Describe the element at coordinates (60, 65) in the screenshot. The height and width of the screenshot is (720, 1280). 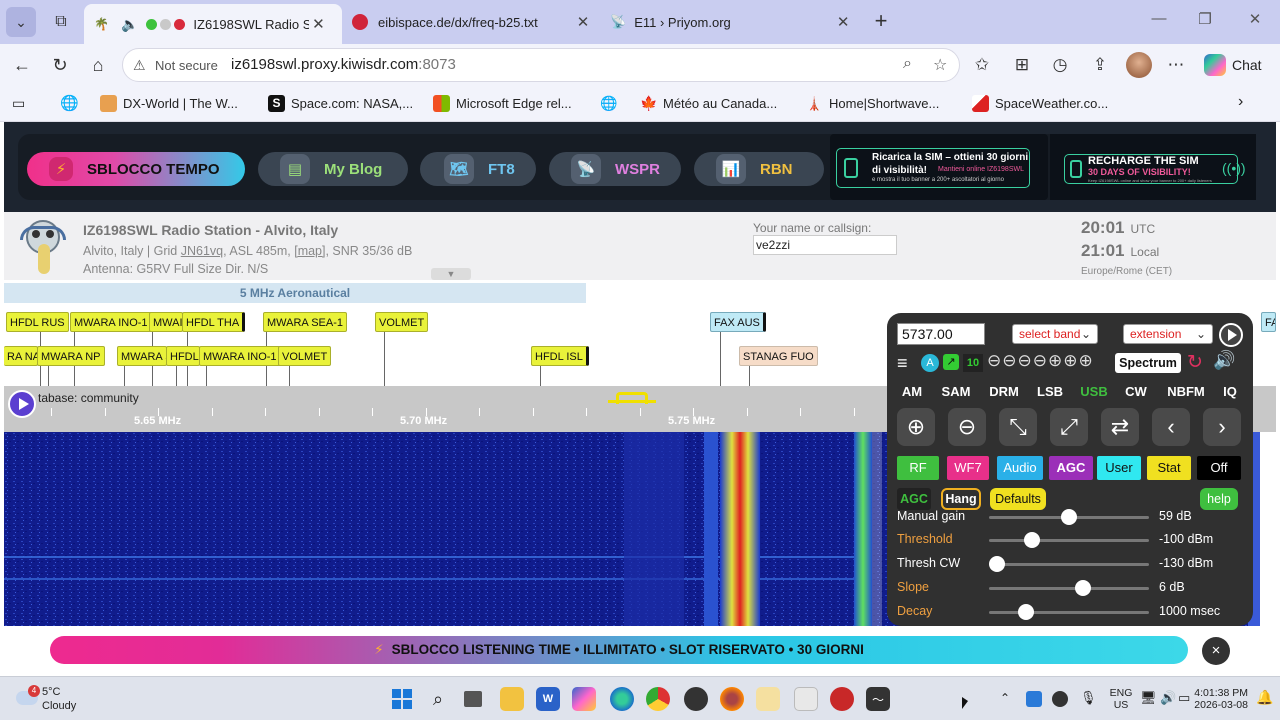
I see `refresh-icon: ↻` at that location.